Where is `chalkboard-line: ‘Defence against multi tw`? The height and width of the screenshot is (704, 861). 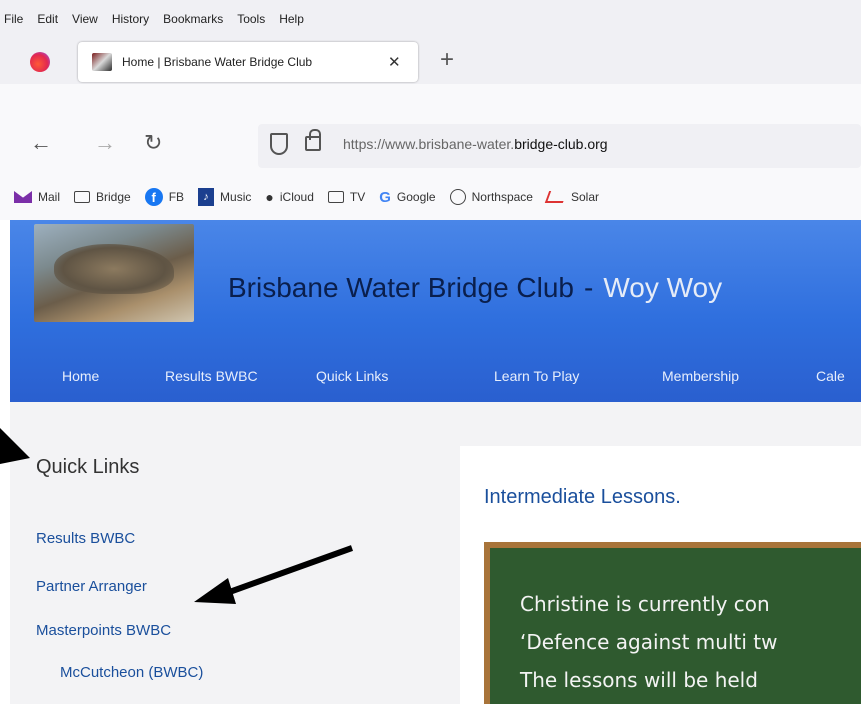
chalkboard-line: ‘Defence against multi tw is located at coordinates (649, 642).